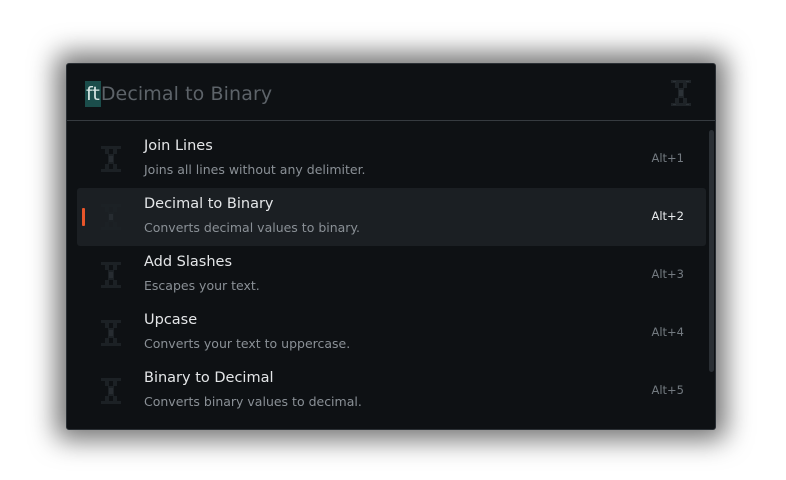 This screenshot has height=480, width=786. Describe the element at coordinates (209, 378) in the screenshot. I see `command-title: Binary to Decimal` at that location.